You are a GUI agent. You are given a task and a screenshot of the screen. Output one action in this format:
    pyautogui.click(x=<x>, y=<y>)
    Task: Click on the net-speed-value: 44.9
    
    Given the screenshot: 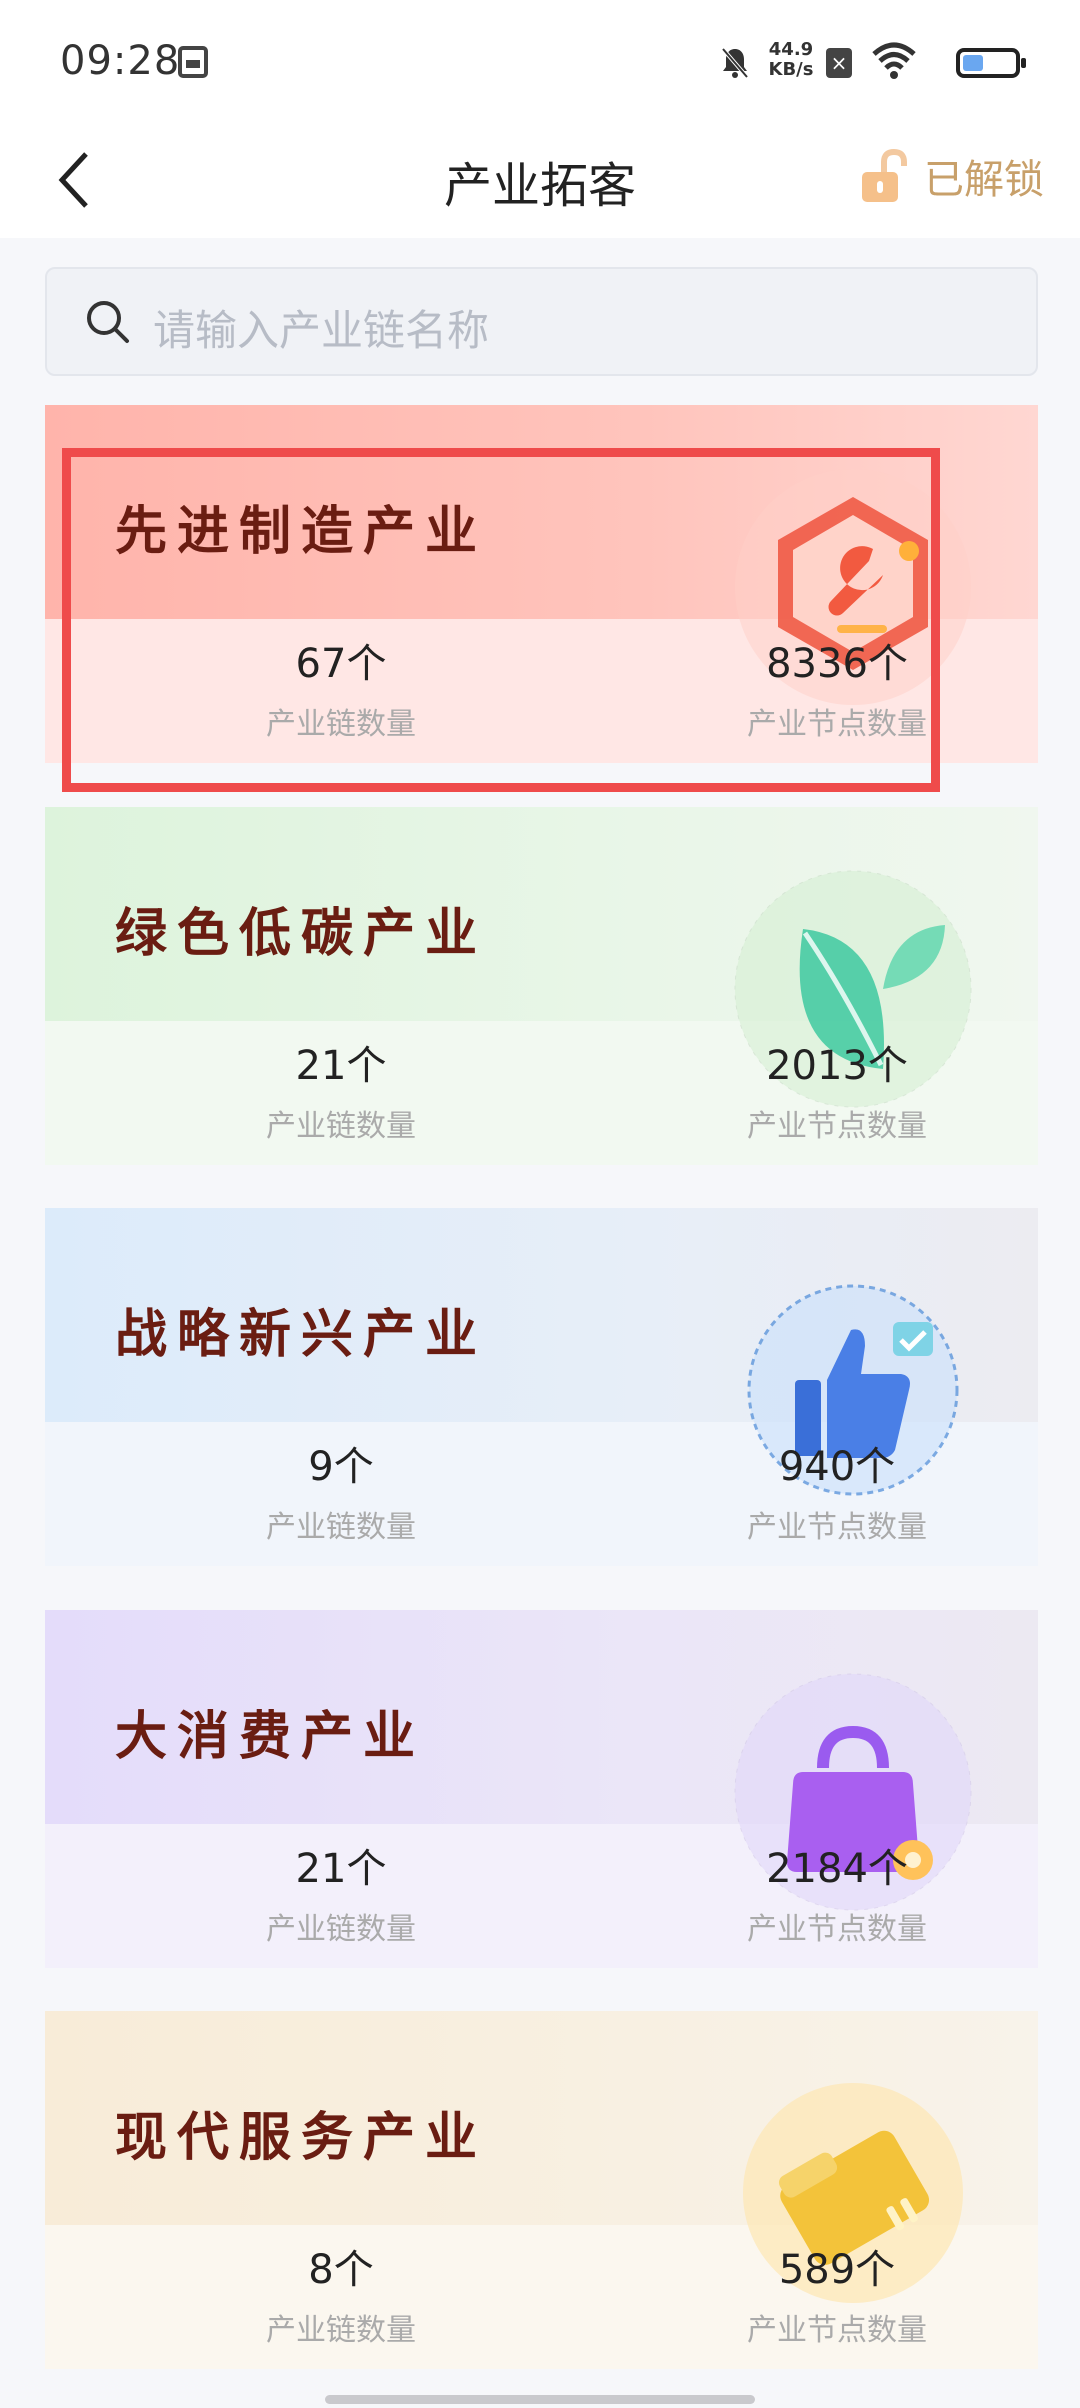 What is the action you would take?
    pyautogui.click(x=791, y=49)
    